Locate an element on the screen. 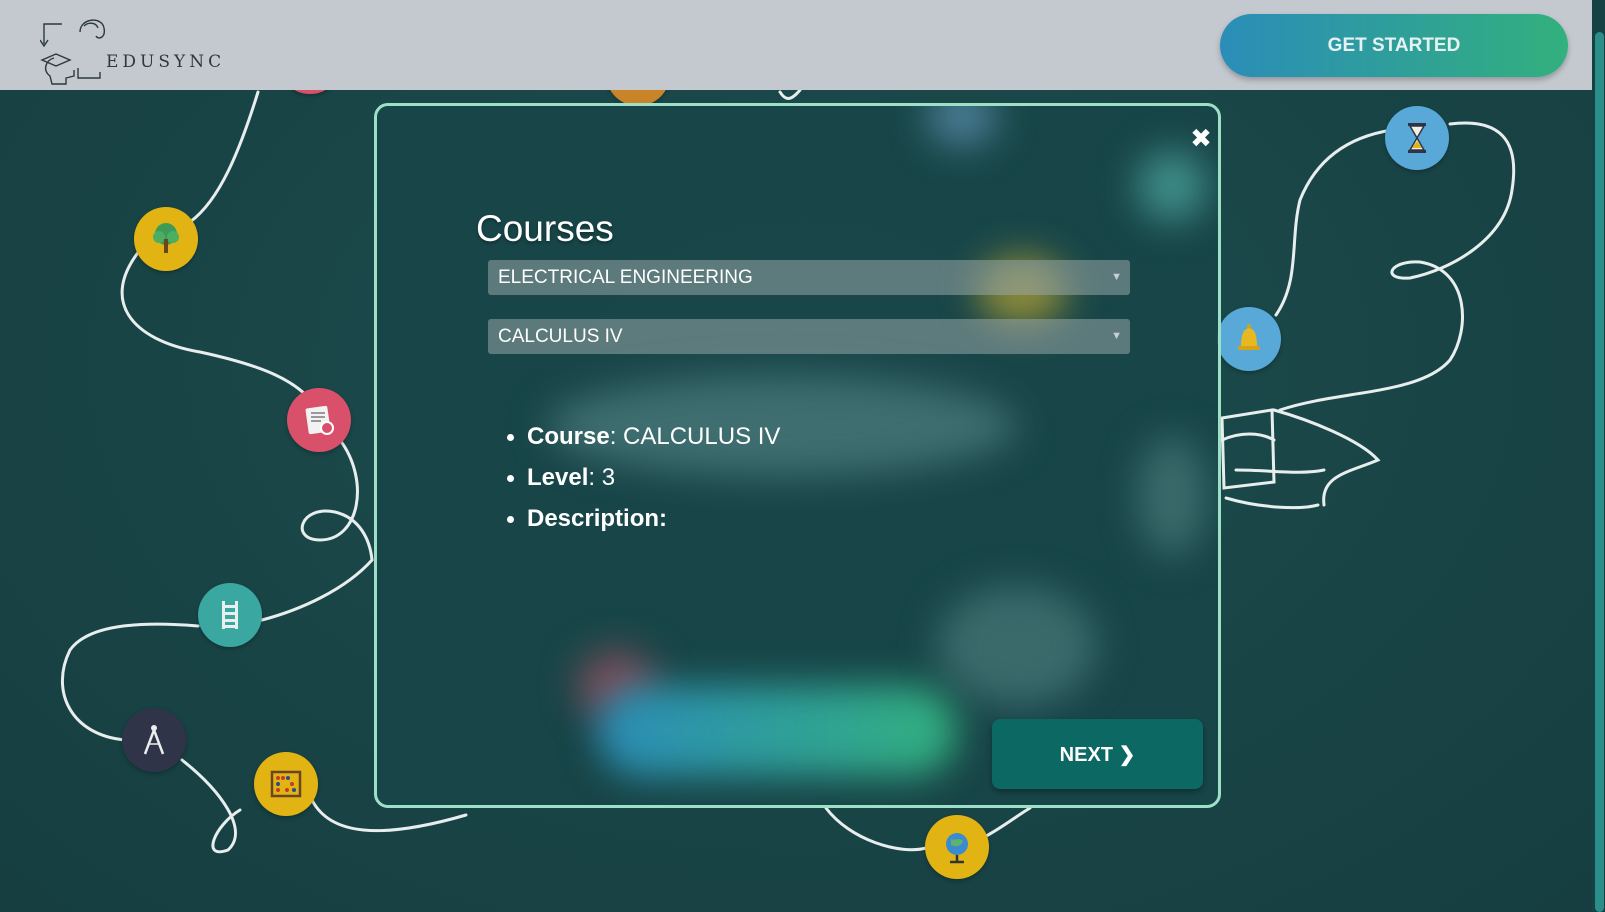 The height and width of the screenshot is (912, 1605). detail-key: Level is located at coordinates (558, 477).